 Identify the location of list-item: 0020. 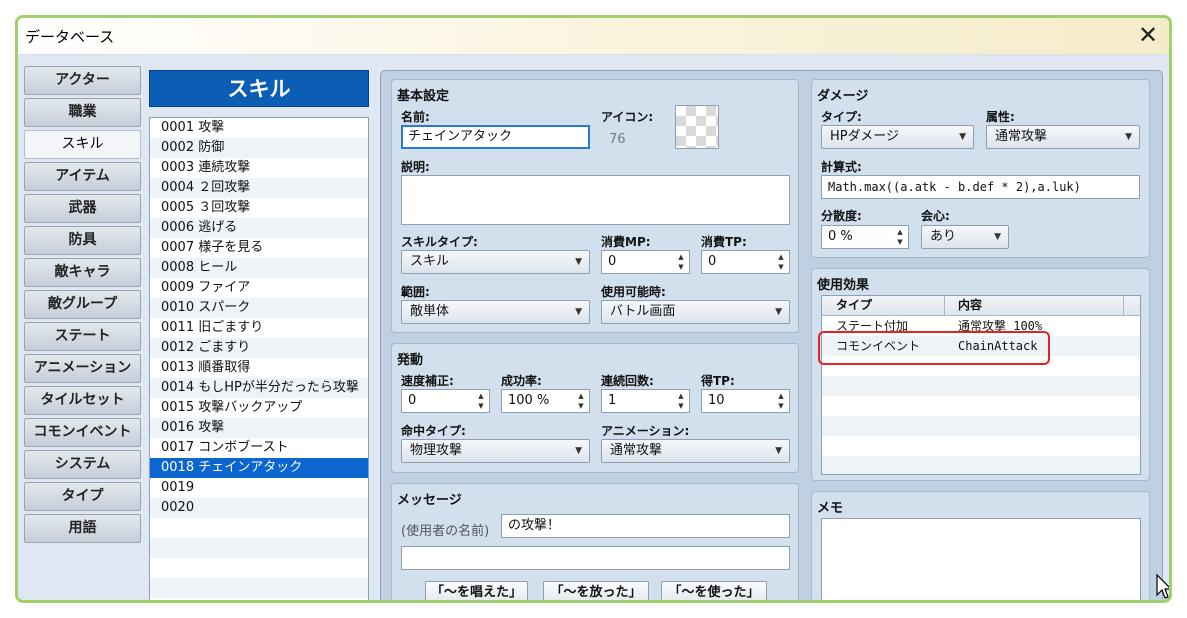
(259, 508).